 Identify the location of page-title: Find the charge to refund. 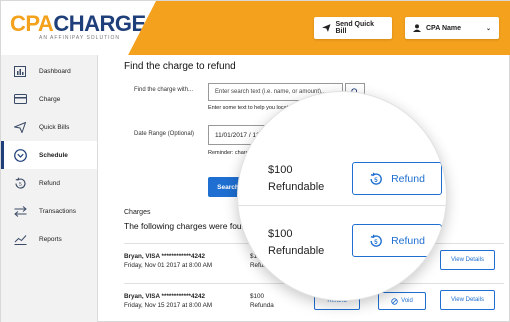
(180, 66).